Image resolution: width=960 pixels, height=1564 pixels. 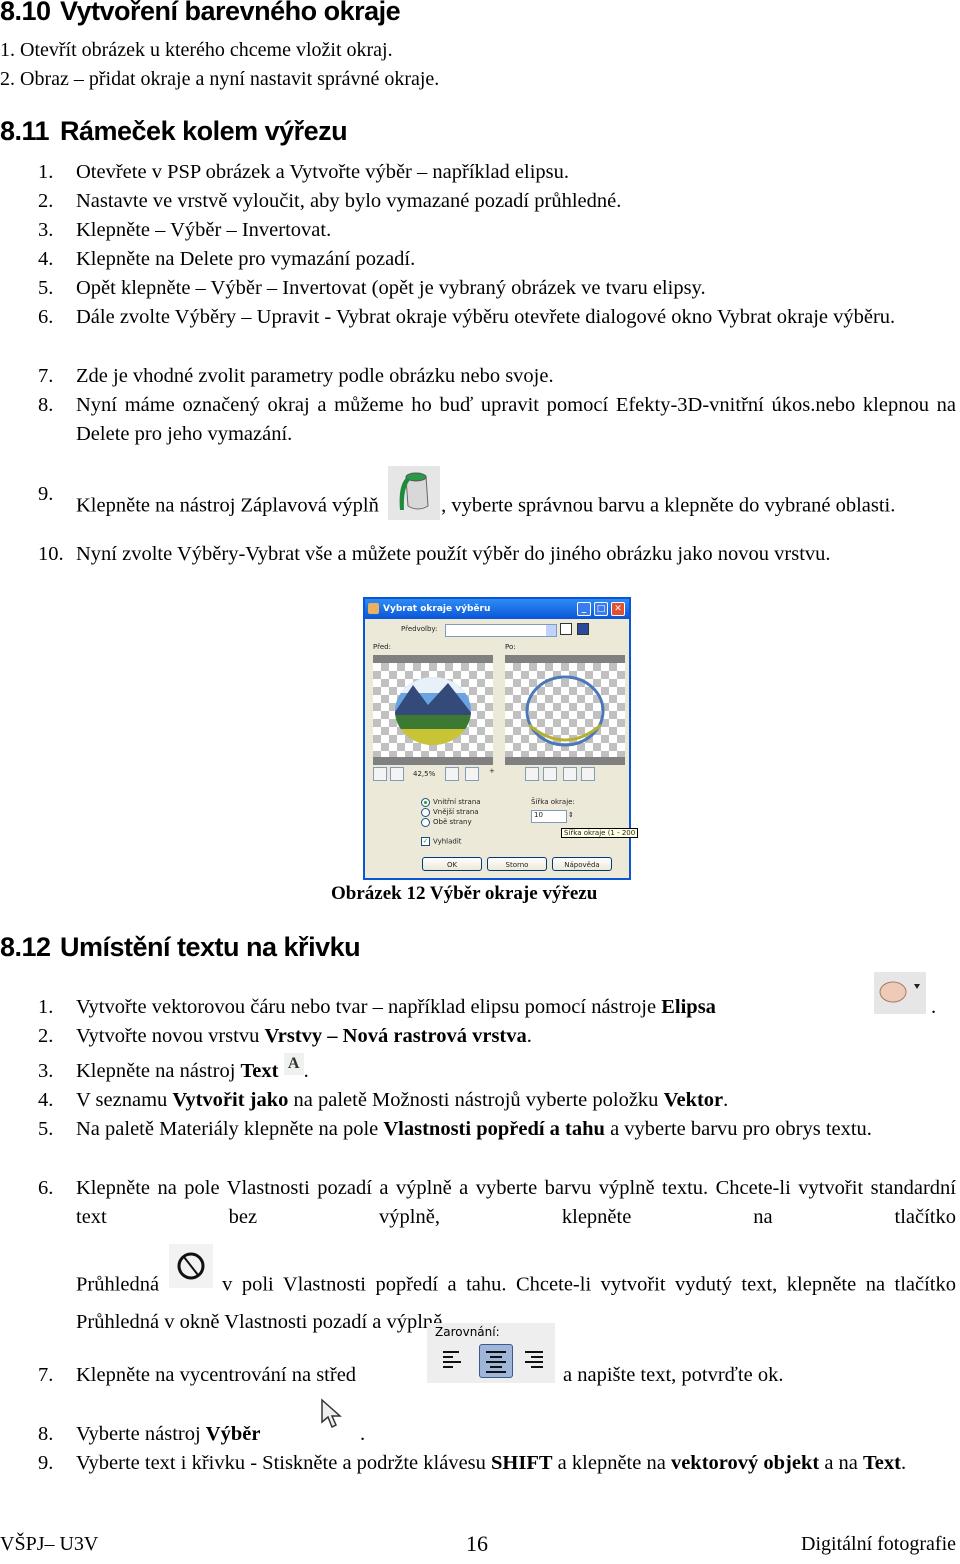 What do you see at coordinates (451, 822) in the screenshot?
I see `radio-both: Obě strany` at bounding box center [451, 822].